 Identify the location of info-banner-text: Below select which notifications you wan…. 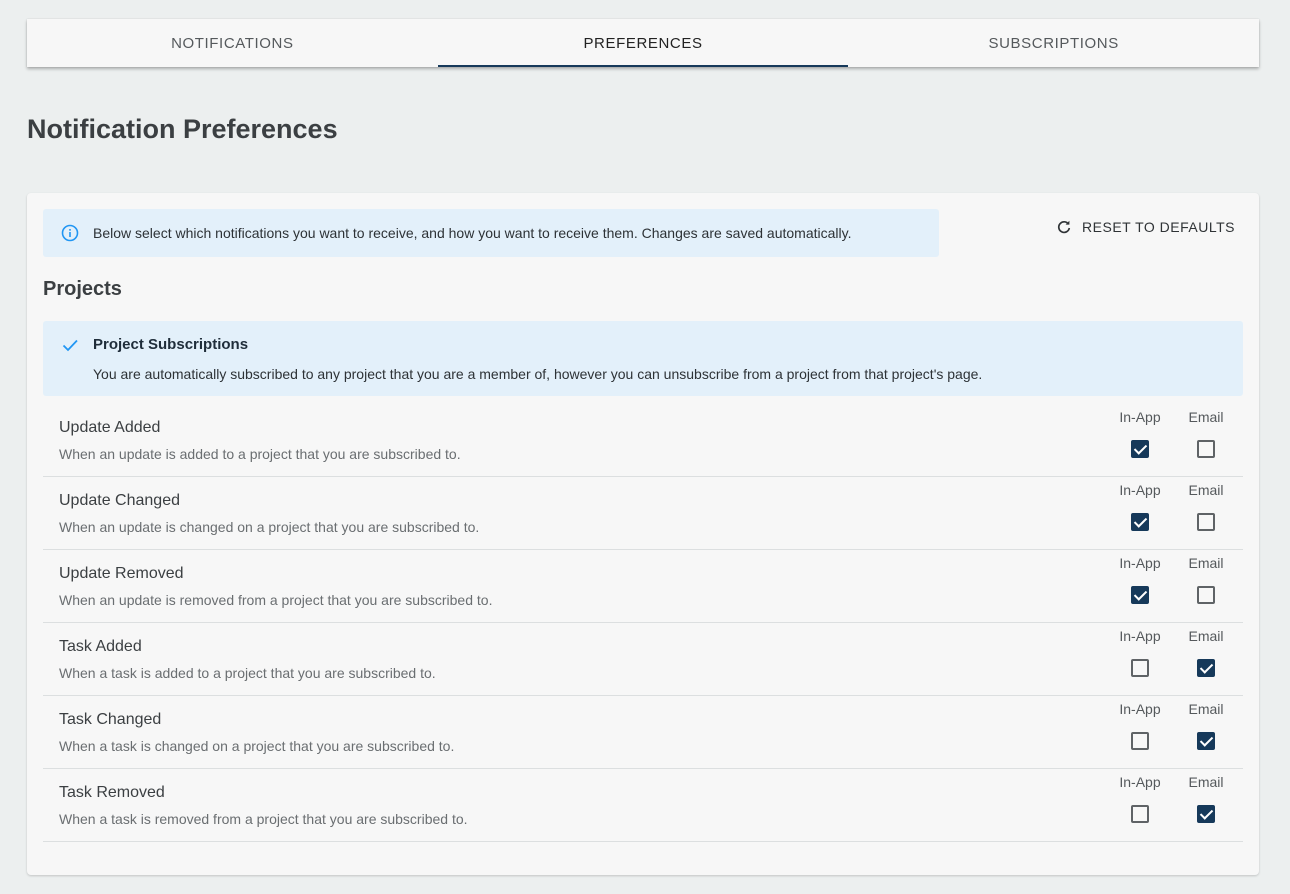
(472, 233).